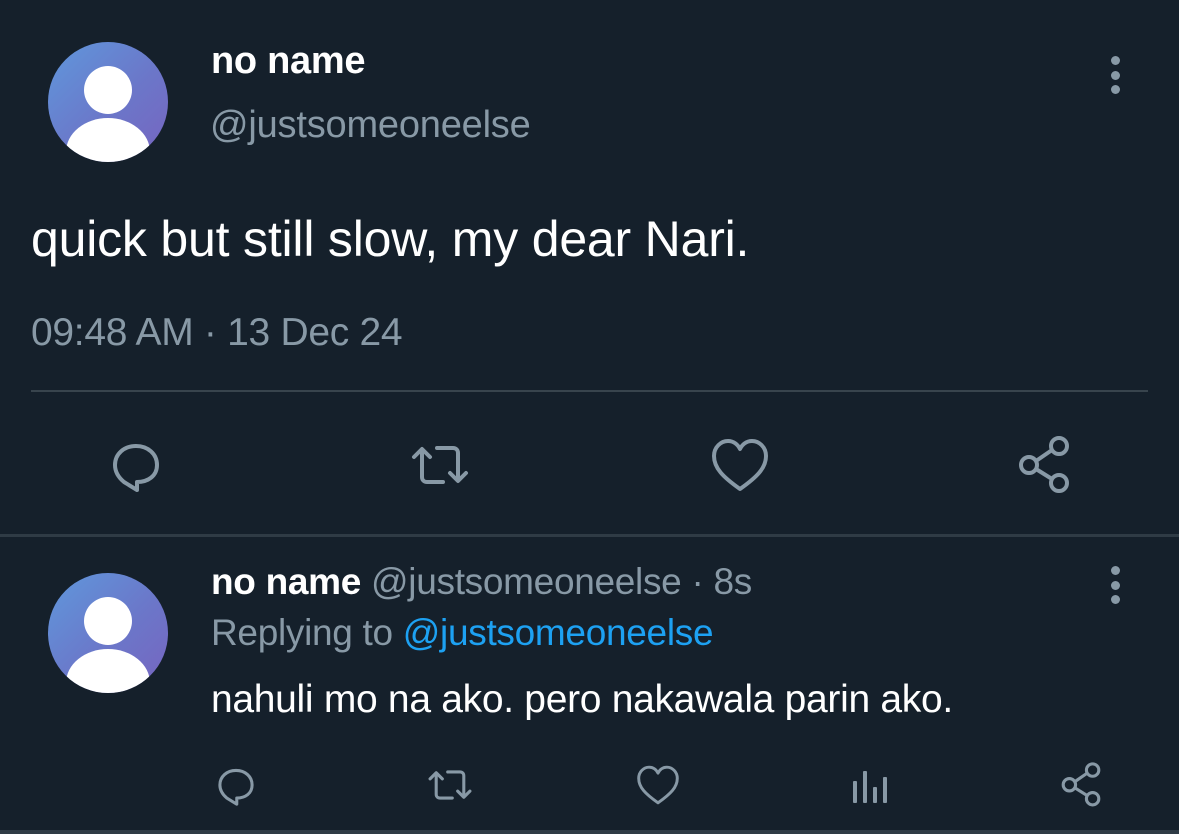 The height and width of the screenshot is (834, 1179). What do you see at coordinates (217, 332) in the screenshot?
I see `tweet-timestamp: 09:48 AM · 13 Dec 24` at bounding box center [217, 332].